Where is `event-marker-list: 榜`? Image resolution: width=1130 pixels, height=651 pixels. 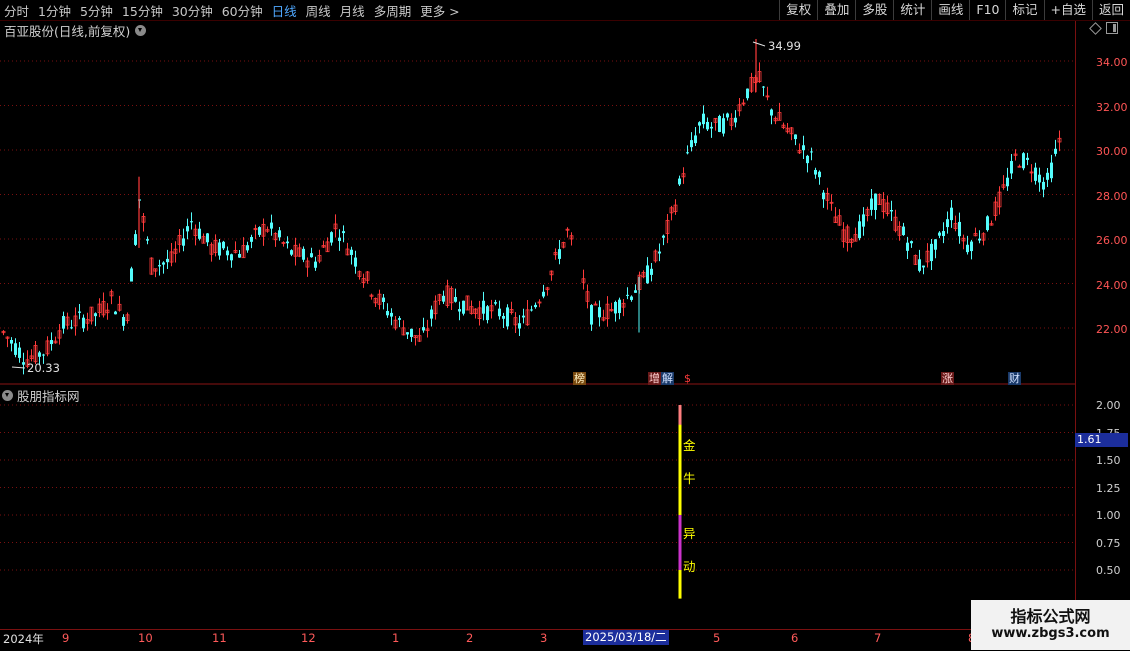 event-marker-list: 榜 is located at coordinates (579, 378).